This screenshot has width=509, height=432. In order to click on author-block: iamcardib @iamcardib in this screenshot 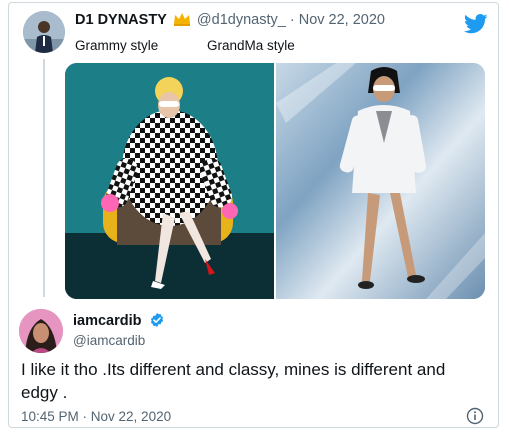, I will do `click(119, 330)`.